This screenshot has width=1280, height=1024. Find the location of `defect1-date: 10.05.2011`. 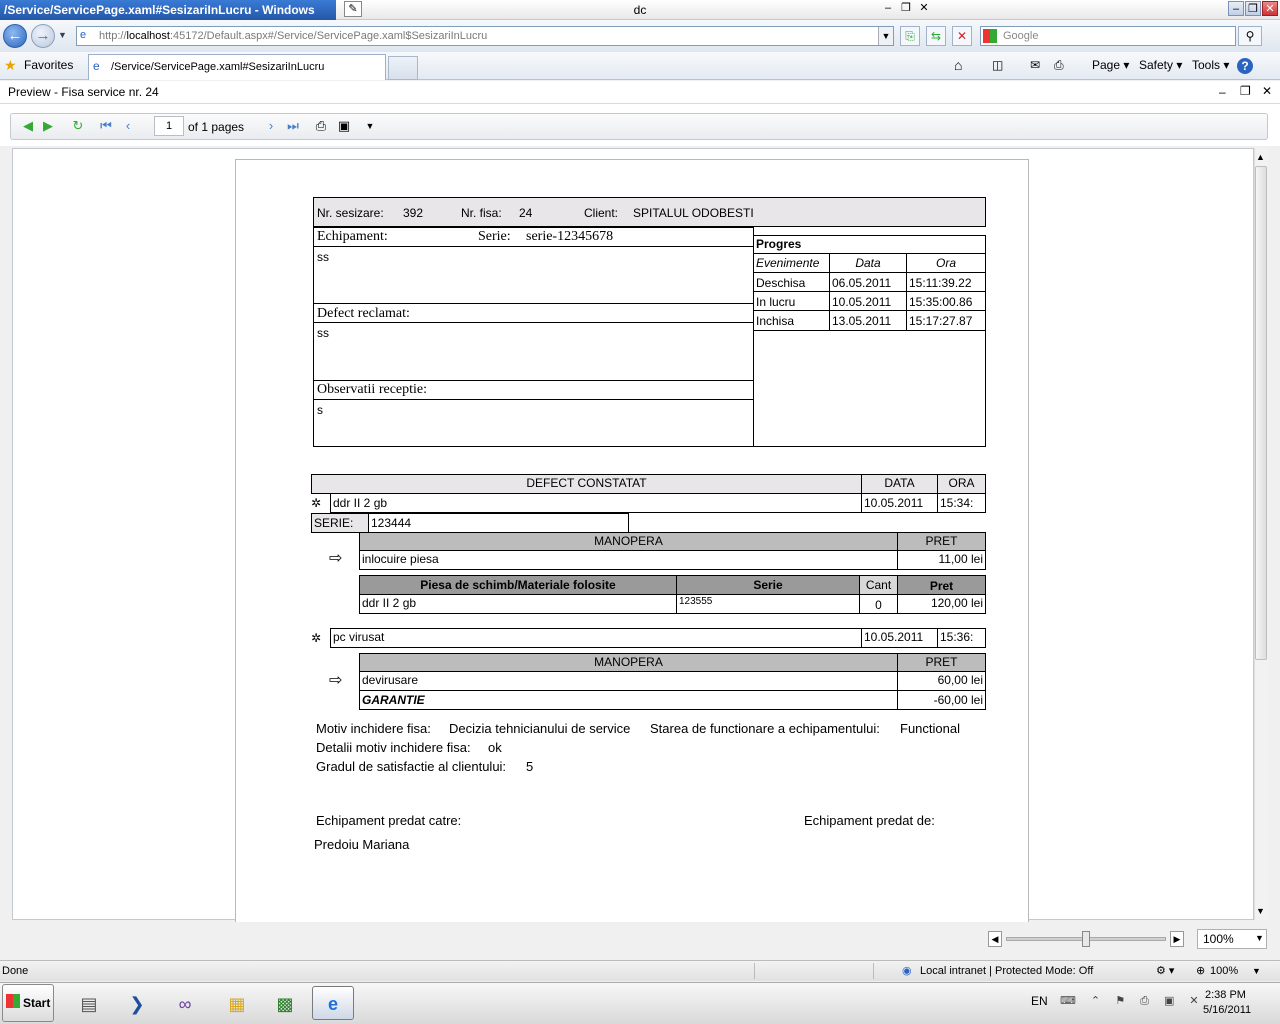

defect1-date: 10.05.2011 is located at coordinates (894, 503).